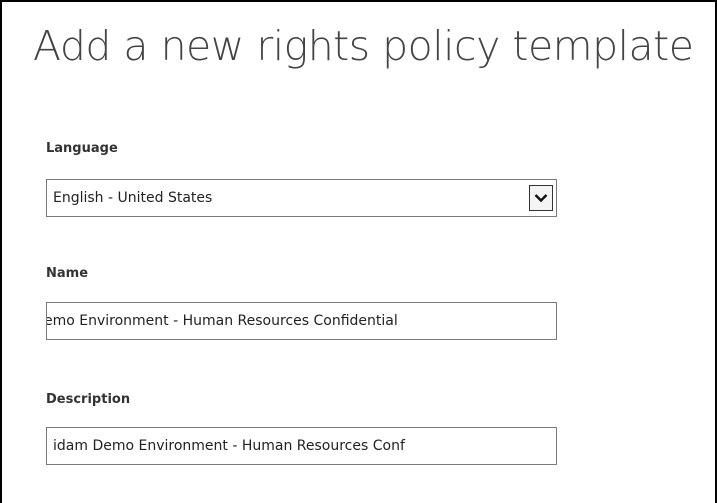 The image size is (717, 503). I want to click on chevron-down-icon, so click(541, 198).